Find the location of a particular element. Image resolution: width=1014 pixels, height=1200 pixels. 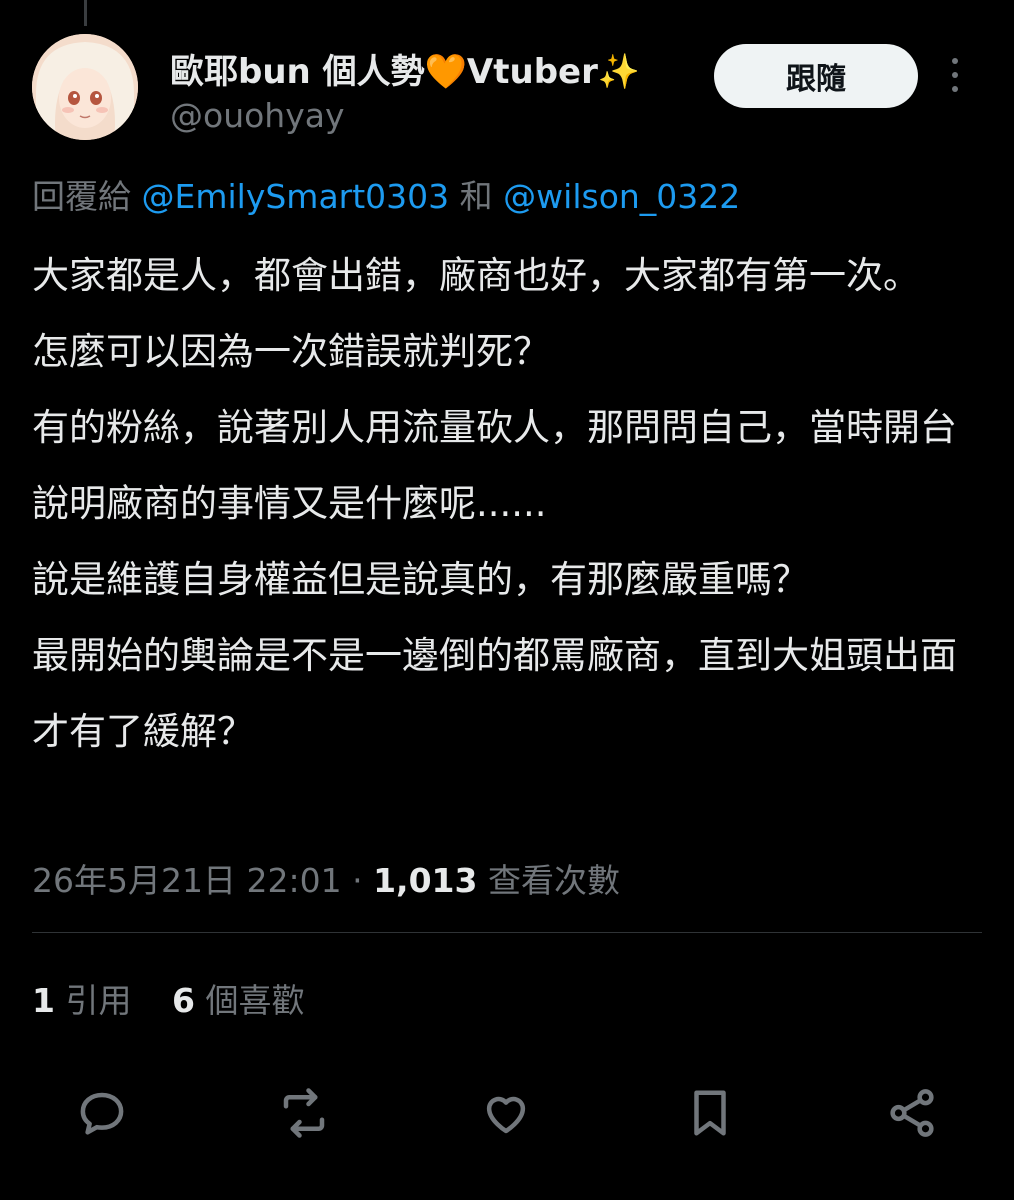

view-count: 1,013 is located at coordinates (425, 880).